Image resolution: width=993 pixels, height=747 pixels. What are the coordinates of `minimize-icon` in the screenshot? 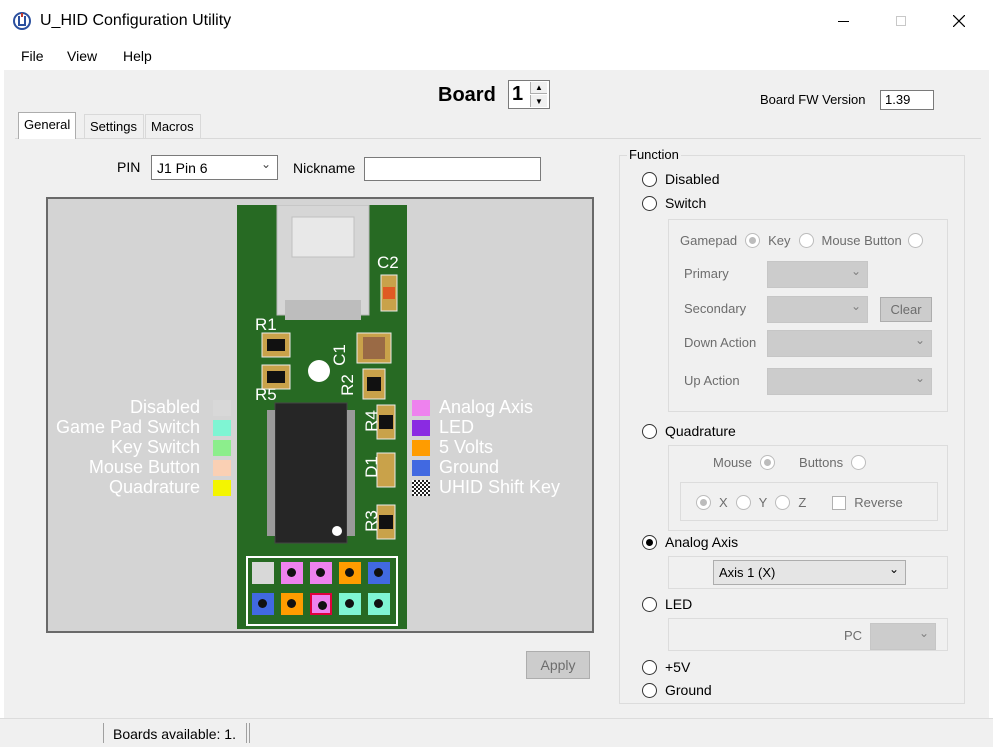 It's located at (843, 21).